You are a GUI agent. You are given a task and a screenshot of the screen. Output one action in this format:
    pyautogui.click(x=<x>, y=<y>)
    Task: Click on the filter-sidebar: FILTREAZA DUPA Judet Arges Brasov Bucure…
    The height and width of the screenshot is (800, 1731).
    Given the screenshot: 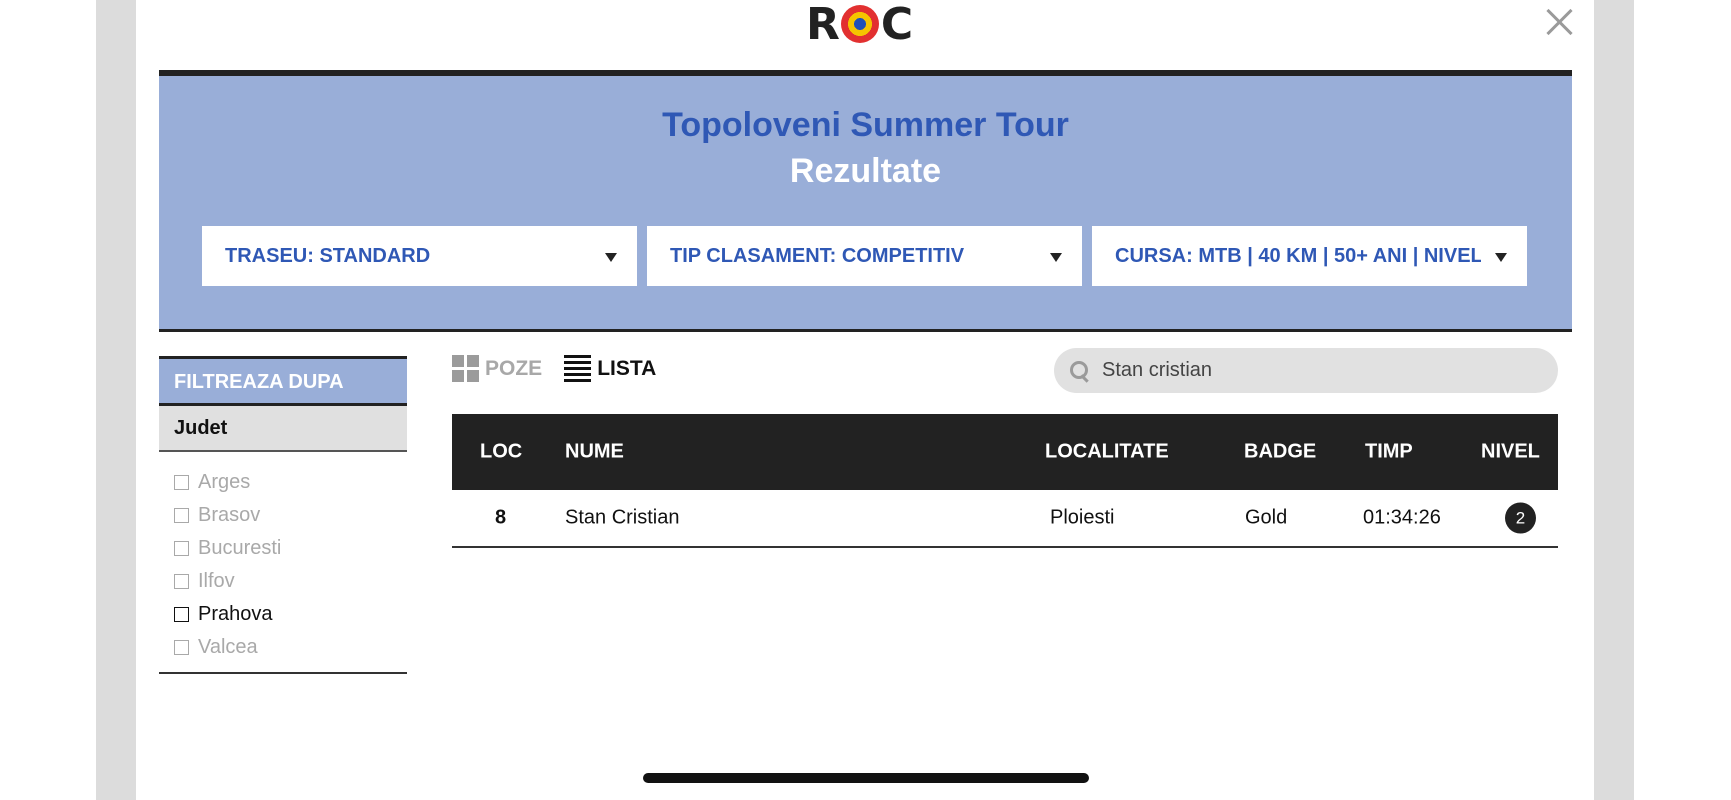 What is the action you would take?
    pyautogui.click(x=283, y=515)
    